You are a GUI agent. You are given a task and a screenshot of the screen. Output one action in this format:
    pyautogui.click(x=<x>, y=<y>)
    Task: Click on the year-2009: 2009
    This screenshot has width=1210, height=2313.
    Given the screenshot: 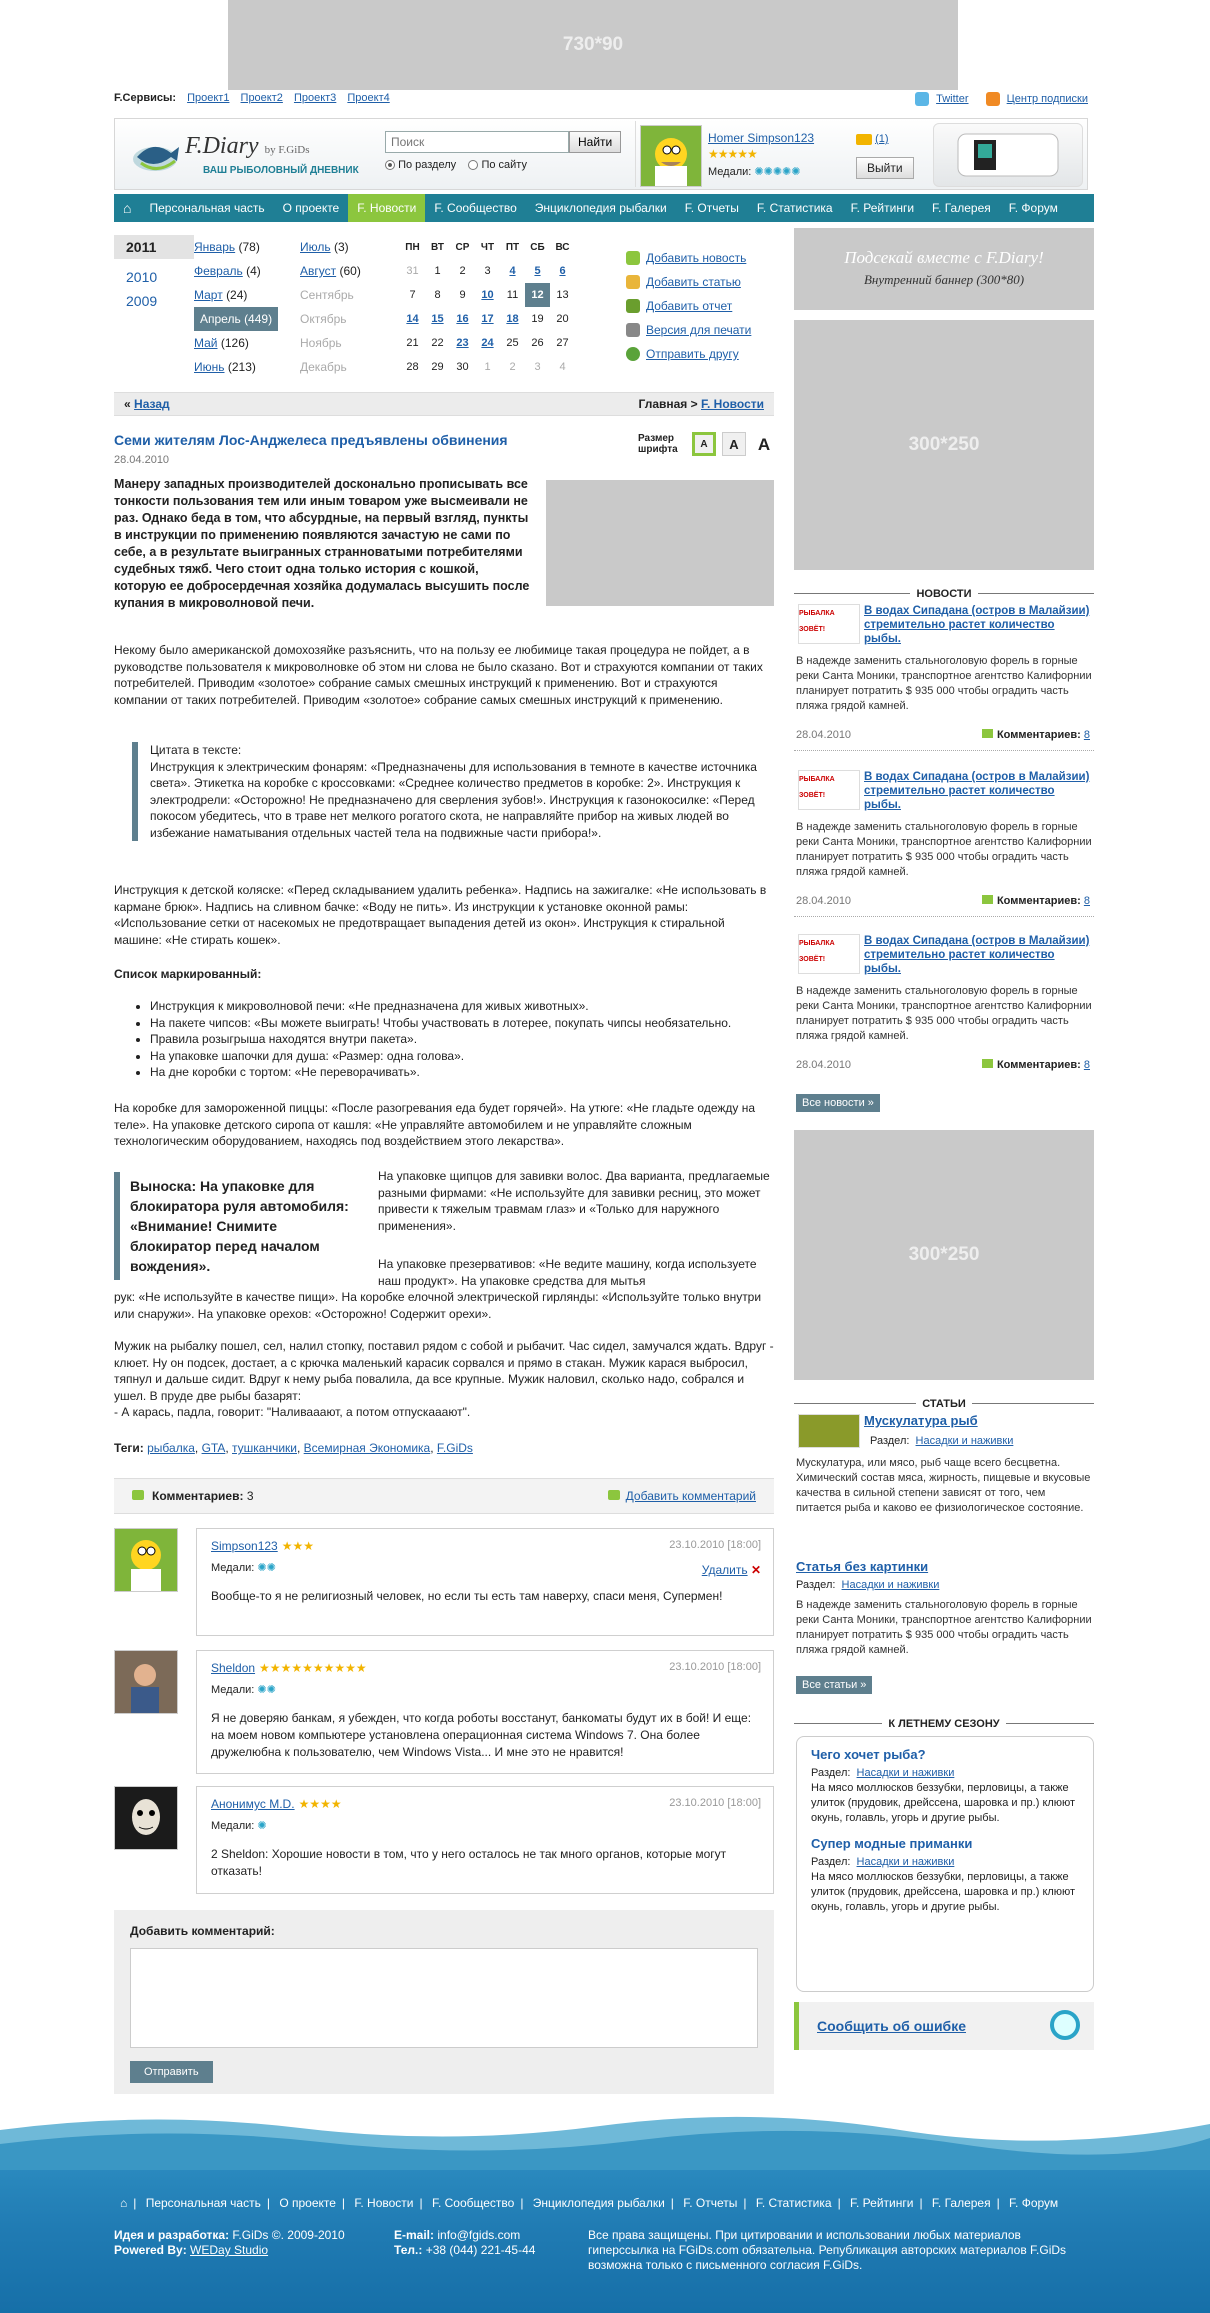 What is the action you would take?
    pyautogui.click(x=154, y=301)
    